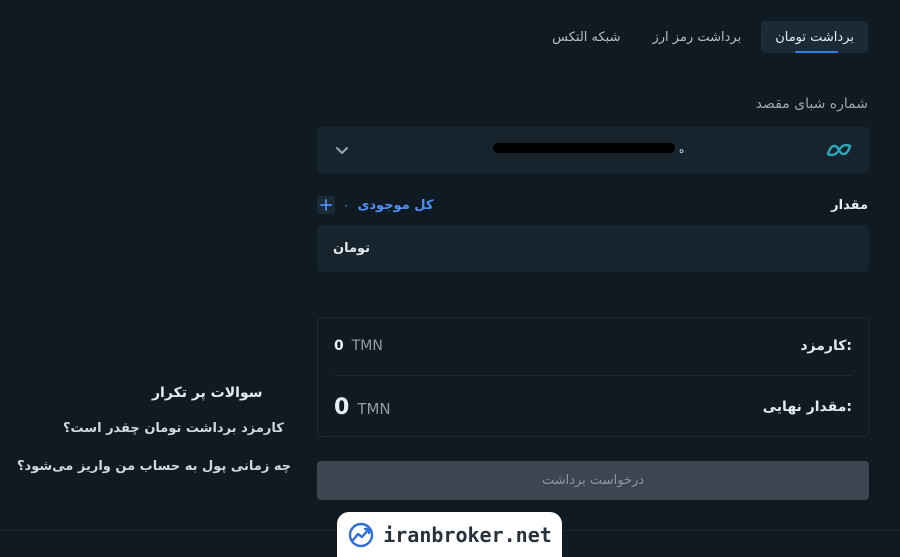 This screenshot has width=900, height=557. What do you see at coordinates (807, 407) in the screenshot?
I see `final-label: مقدار نهایی:` at bounding box center [807, 407].